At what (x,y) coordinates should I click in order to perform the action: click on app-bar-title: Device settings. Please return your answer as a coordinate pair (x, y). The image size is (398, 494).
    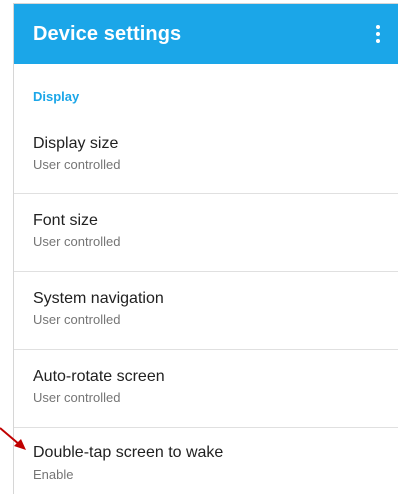
    Looking at the image, I should click on (107, 34).